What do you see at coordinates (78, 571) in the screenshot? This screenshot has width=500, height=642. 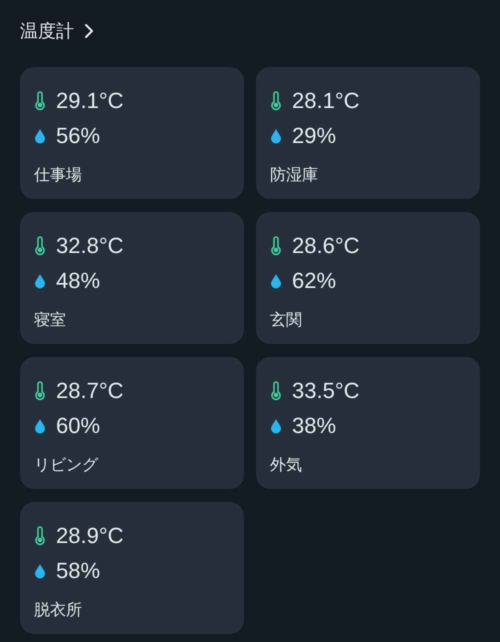 I see `humidity-reading: 58%` at bounding box center [78, 571].